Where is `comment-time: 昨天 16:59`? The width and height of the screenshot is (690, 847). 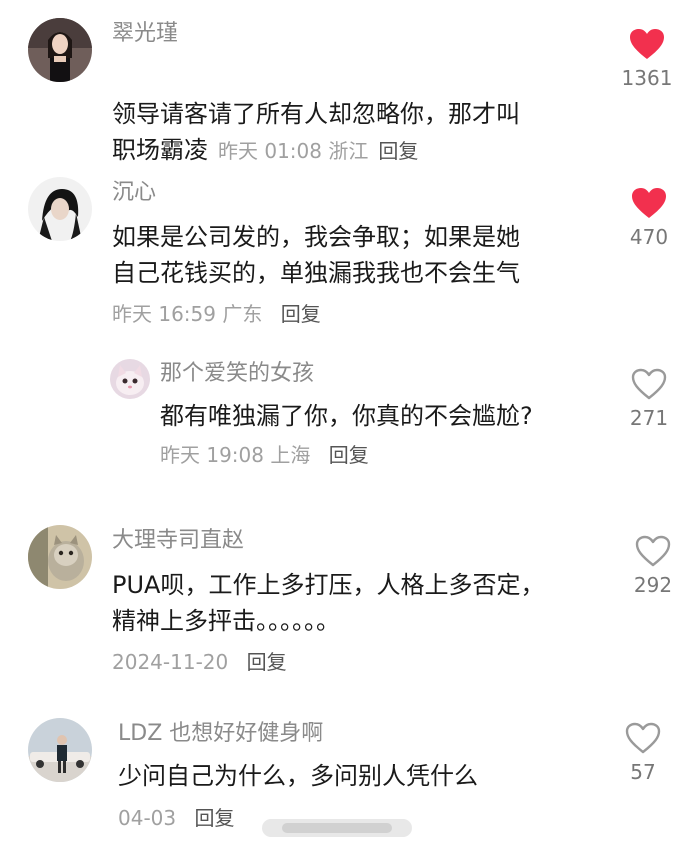 comment-time: 昨天 16:59 is located at coordinates (164, 314).